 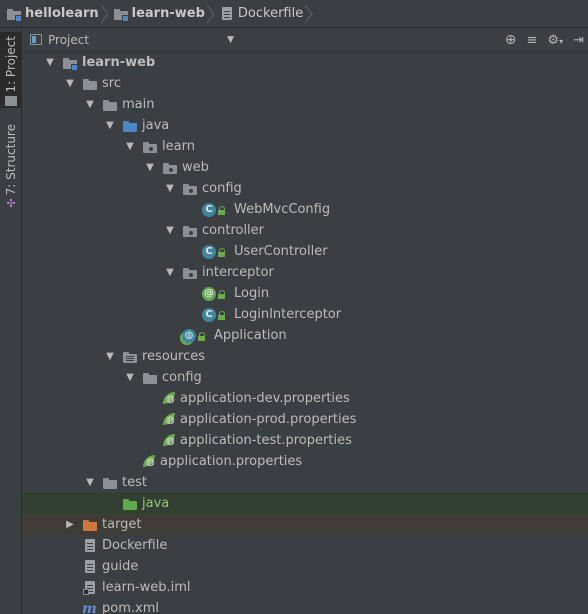 I want to click on tree-node: ▼ interceptor, so click(x=305, y=272).